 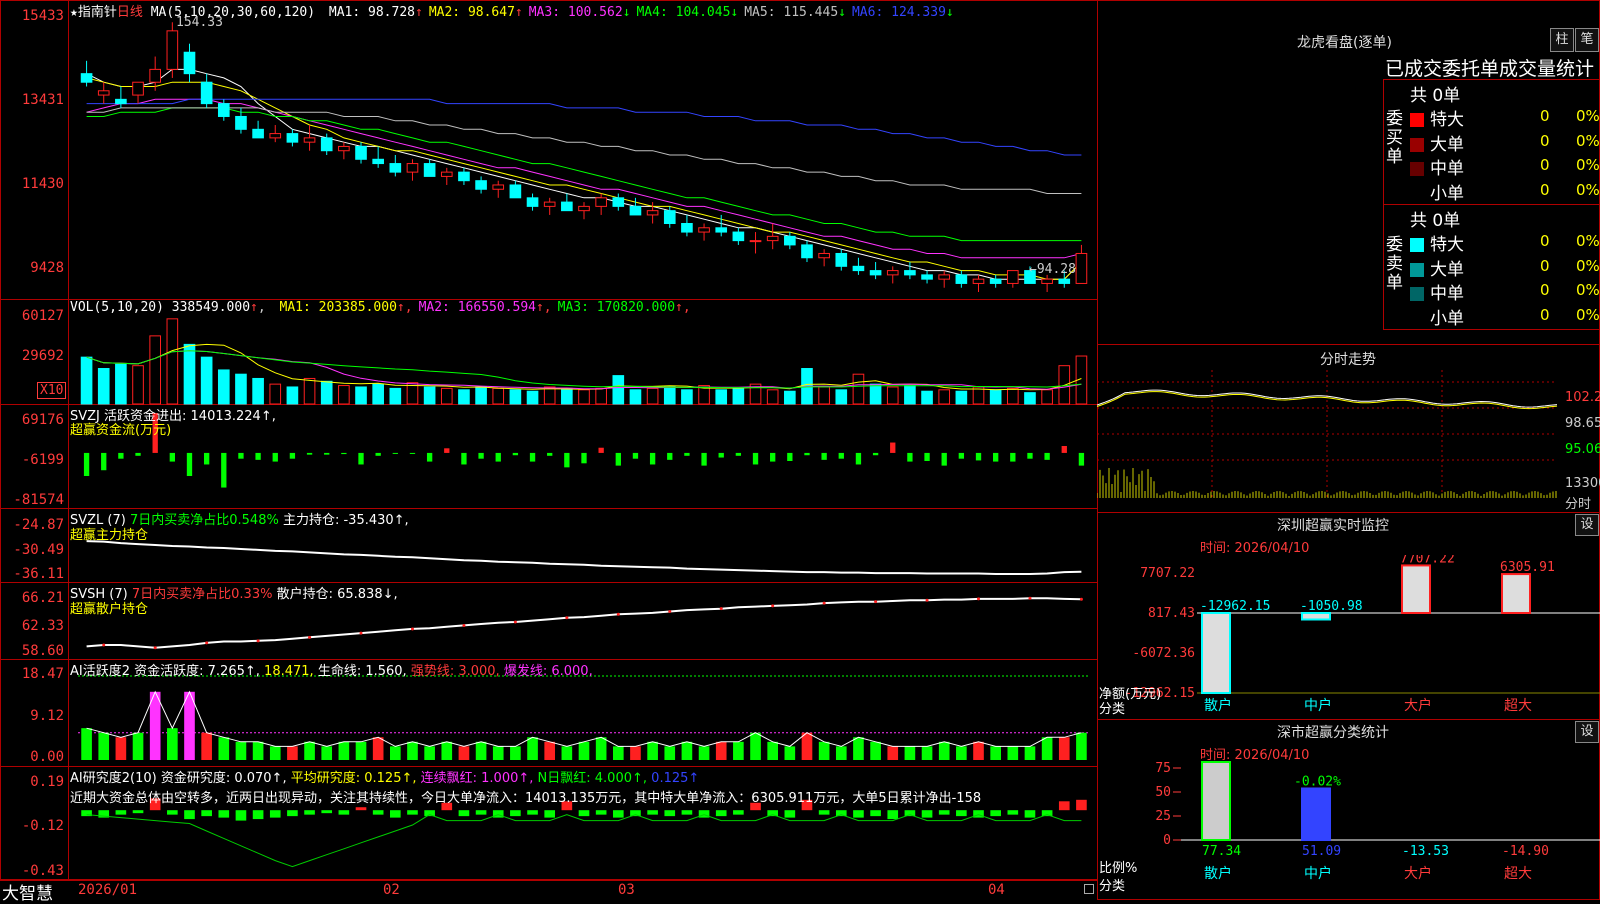 What do you see at coordinates (1167, 840) in the screenshot?
I see `stats-ytick: 0` at bounding box center [1167, 840].